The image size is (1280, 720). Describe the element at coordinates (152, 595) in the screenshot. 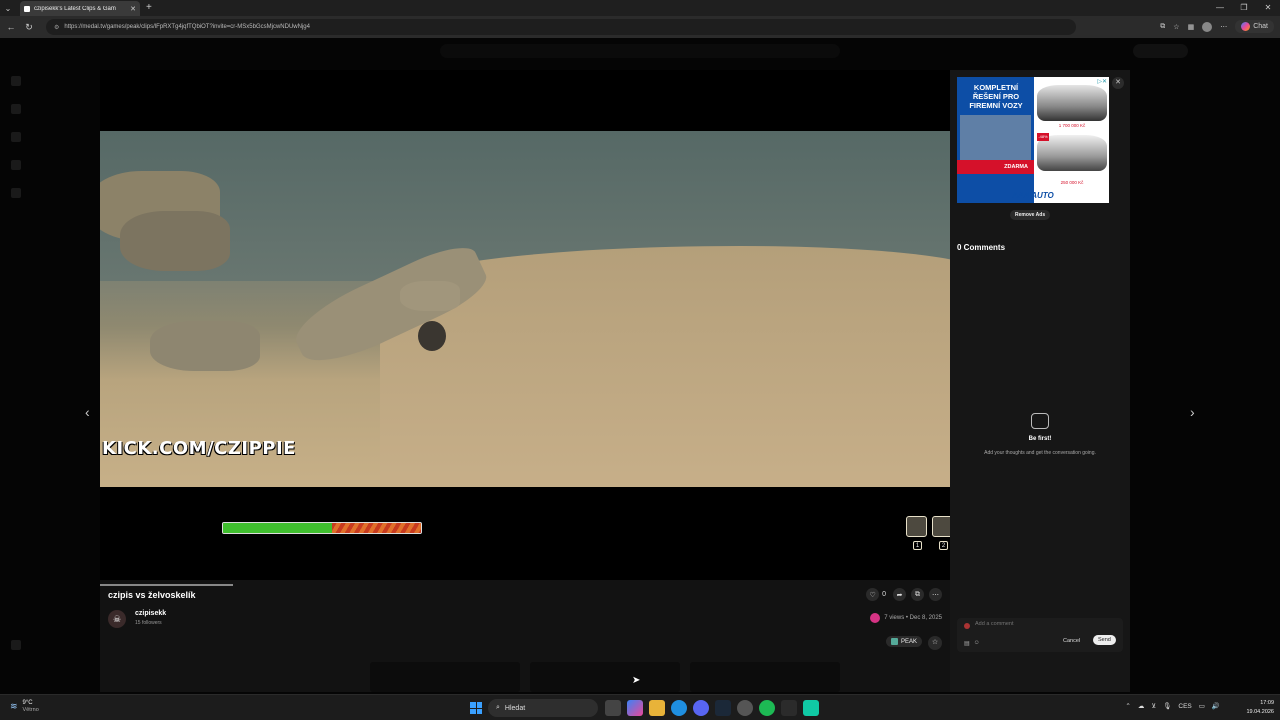

I see `clip-title: czipis vs želvoskelík` at that location.